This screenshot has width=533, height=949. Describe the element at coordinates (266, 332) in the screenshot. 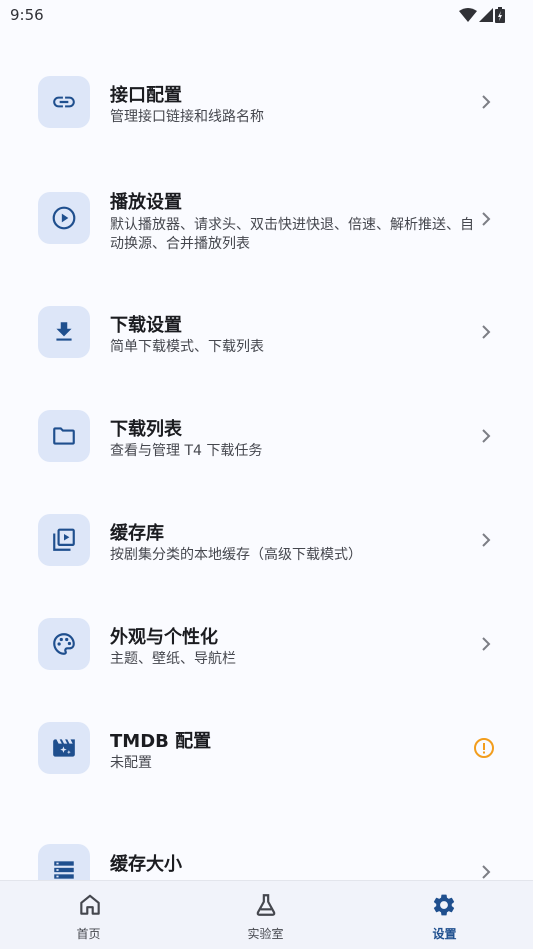

I see `settings-item-download-settings: 下载设置 简单下载模式、下载列表` at that location.